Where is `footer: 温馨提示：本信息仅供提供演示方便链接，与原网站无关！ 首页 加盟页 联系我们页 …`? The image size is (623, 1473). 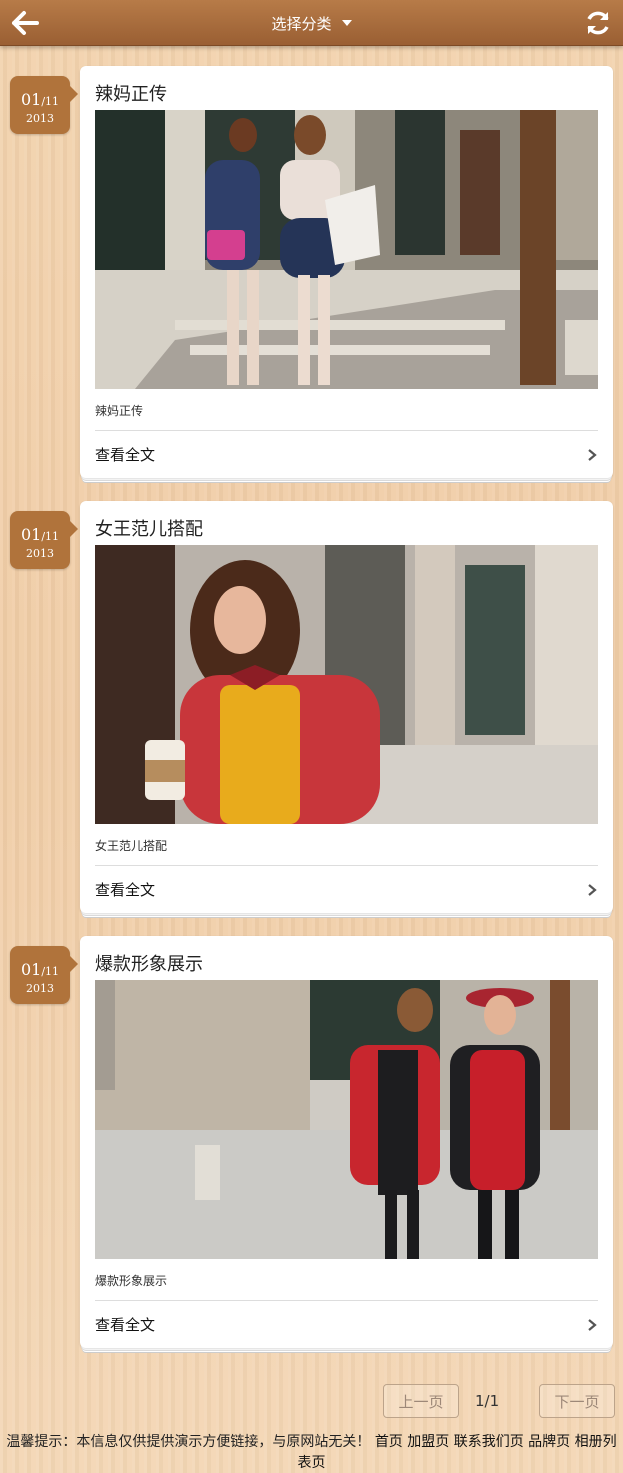 footer: 温馨提示：本信息仅供提供演示方便链接，与原网站无关！ 首页 加盟页 联系我们页 … is located at coordinates (311, 1452).